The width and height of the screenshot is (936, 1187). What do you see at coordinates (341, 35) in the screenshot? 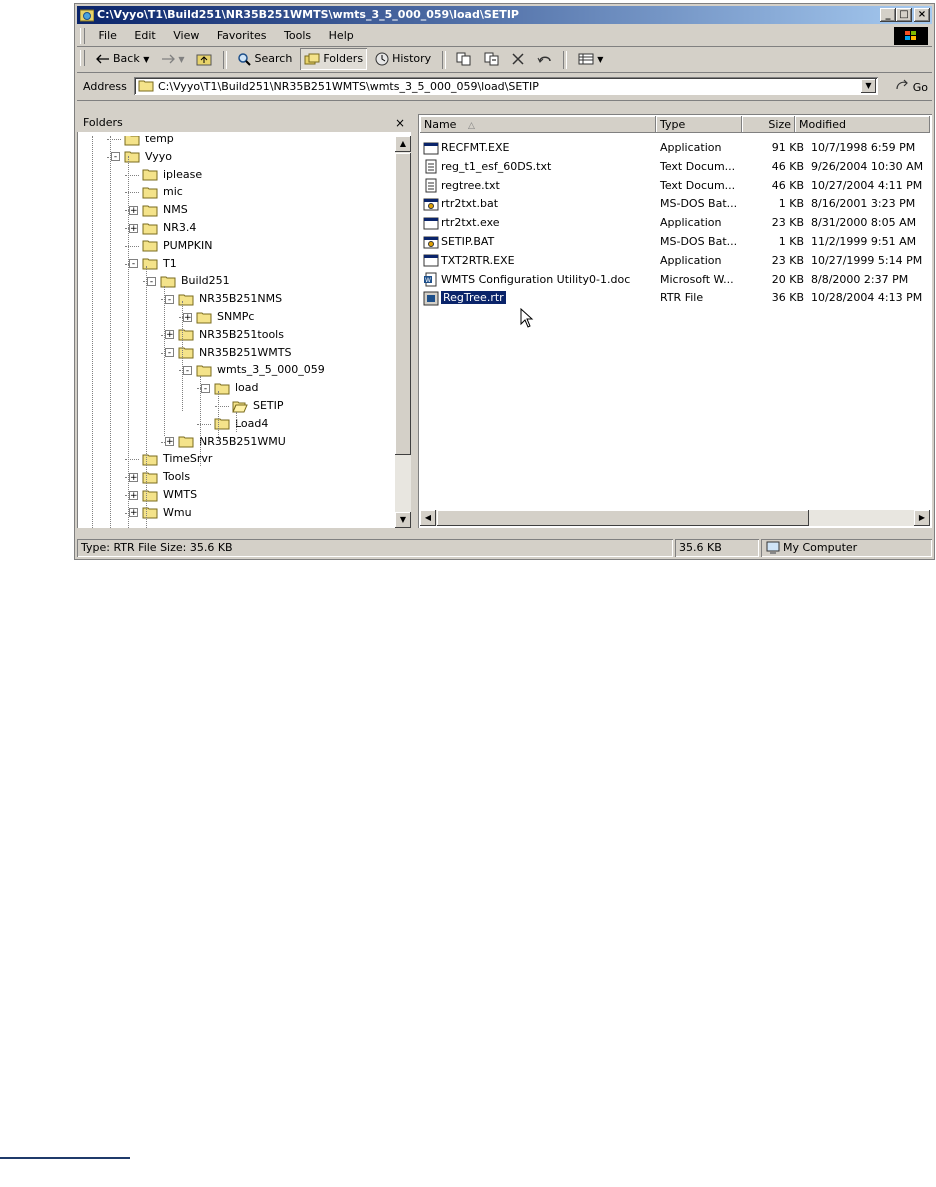
I see `menu-help: Help` at bounding box center [341, 35].